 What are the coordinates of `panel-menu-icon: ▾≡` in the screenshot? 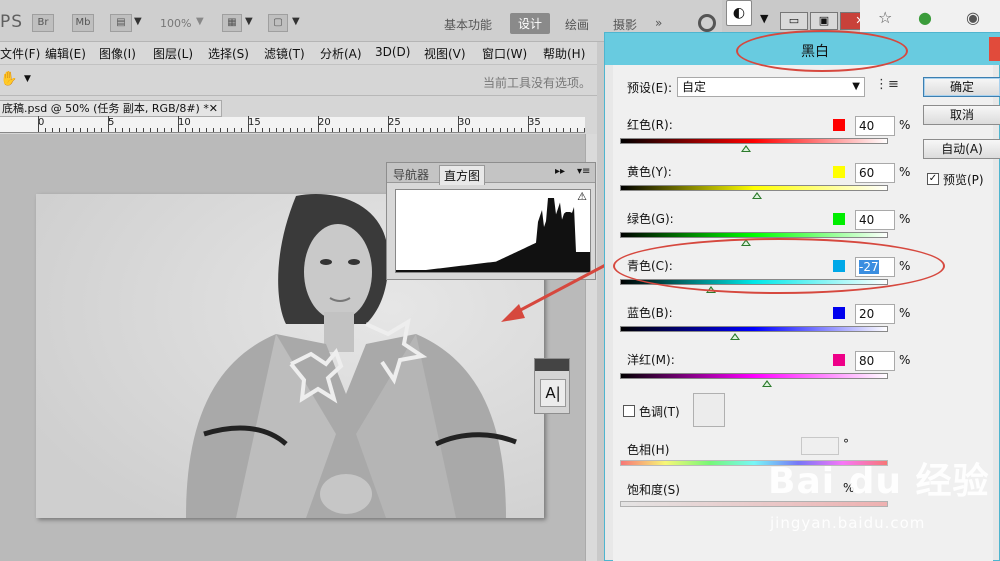 It's located at (583, 171).